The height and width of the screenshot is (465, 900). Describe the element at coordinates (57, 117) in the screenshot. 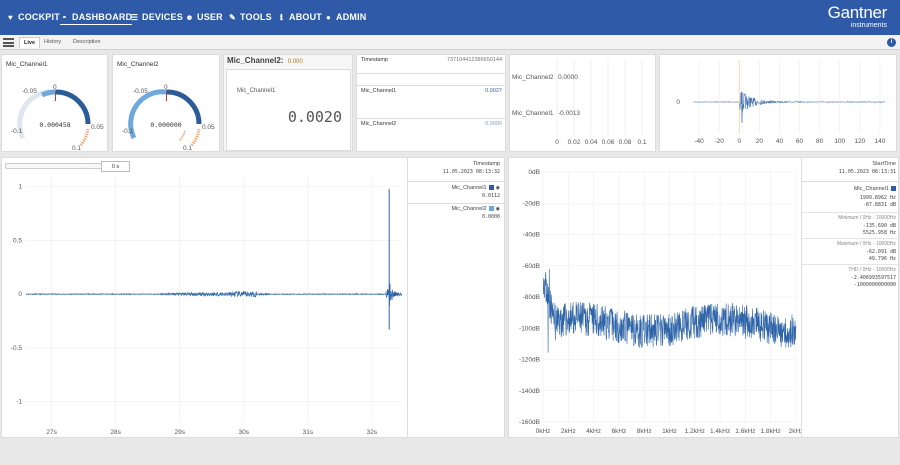

I see `gauge-dial: -0.1 -0.05 0 0.05 0.1 0.000458` at that location.